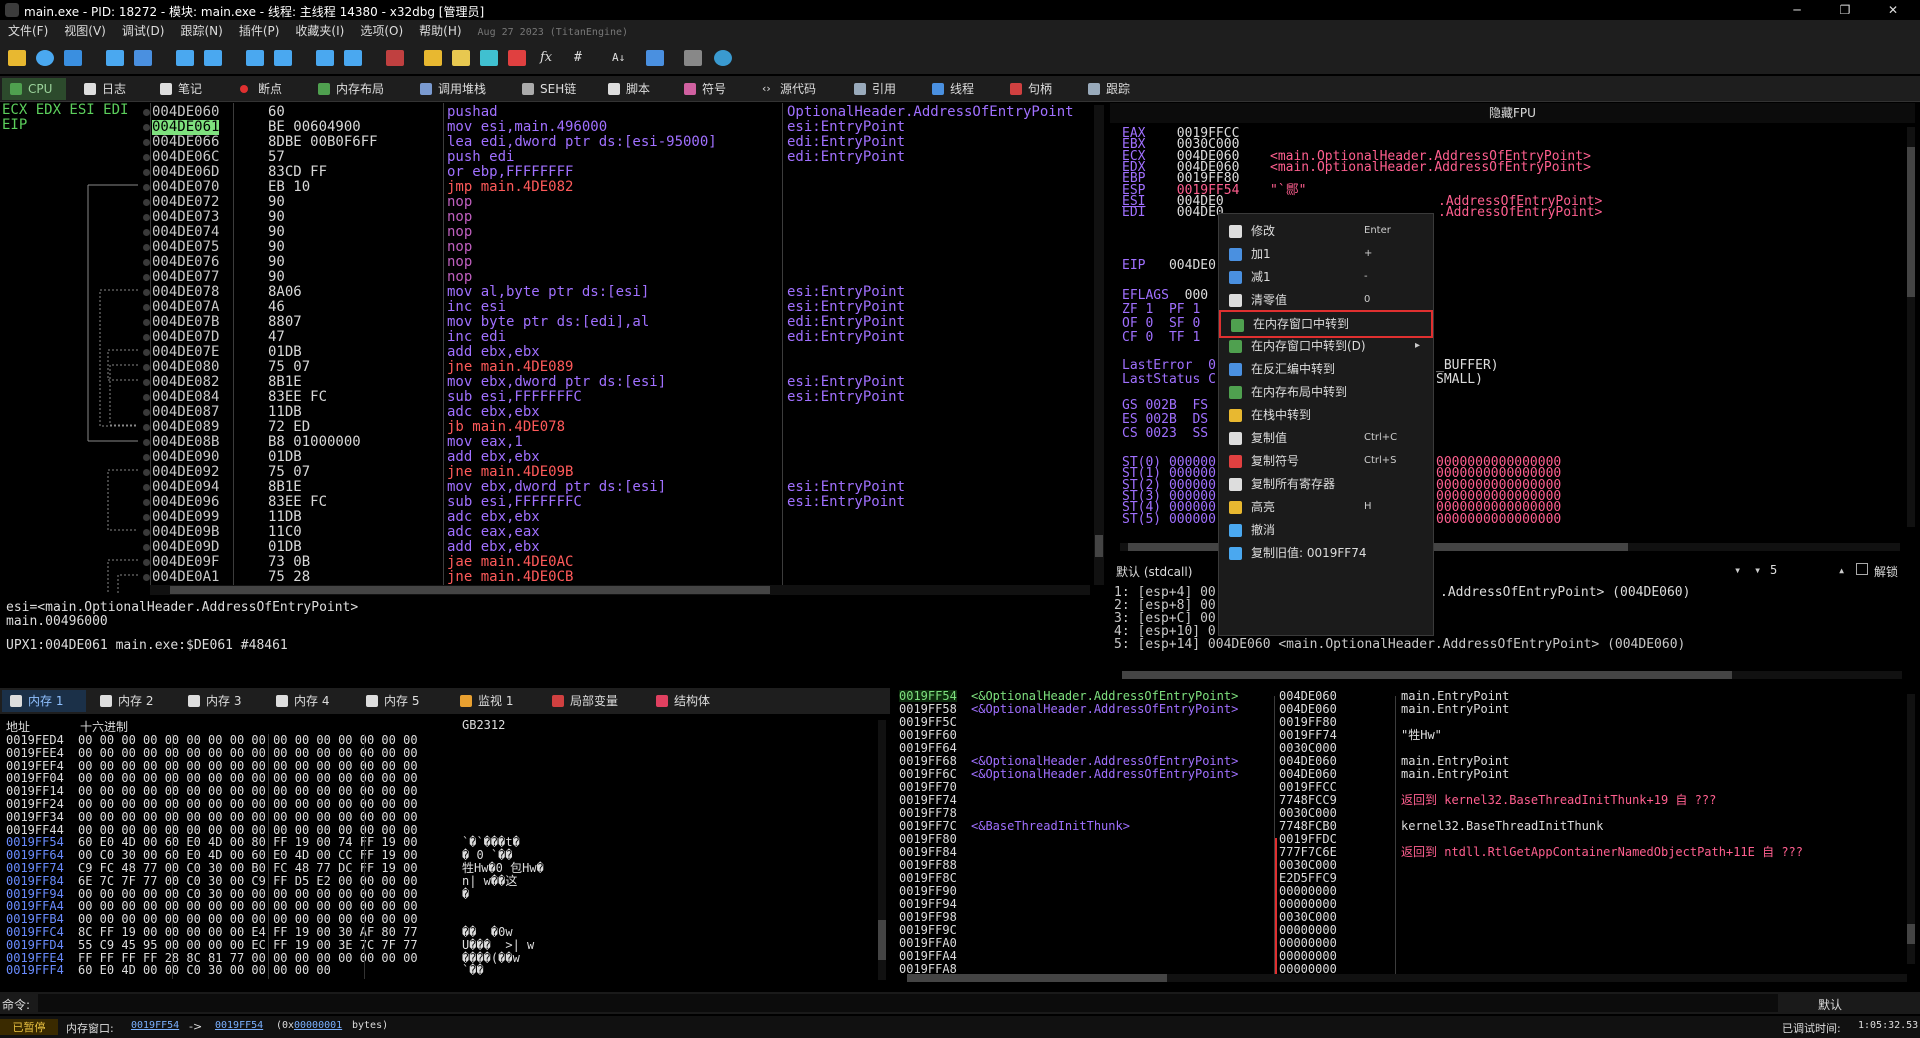 Image resolution: width=1920 pixels, height=1038 pixels. Describe the element at coordinates (549, 58) in the screenshot. I see `functions-icon: fx` at that location.